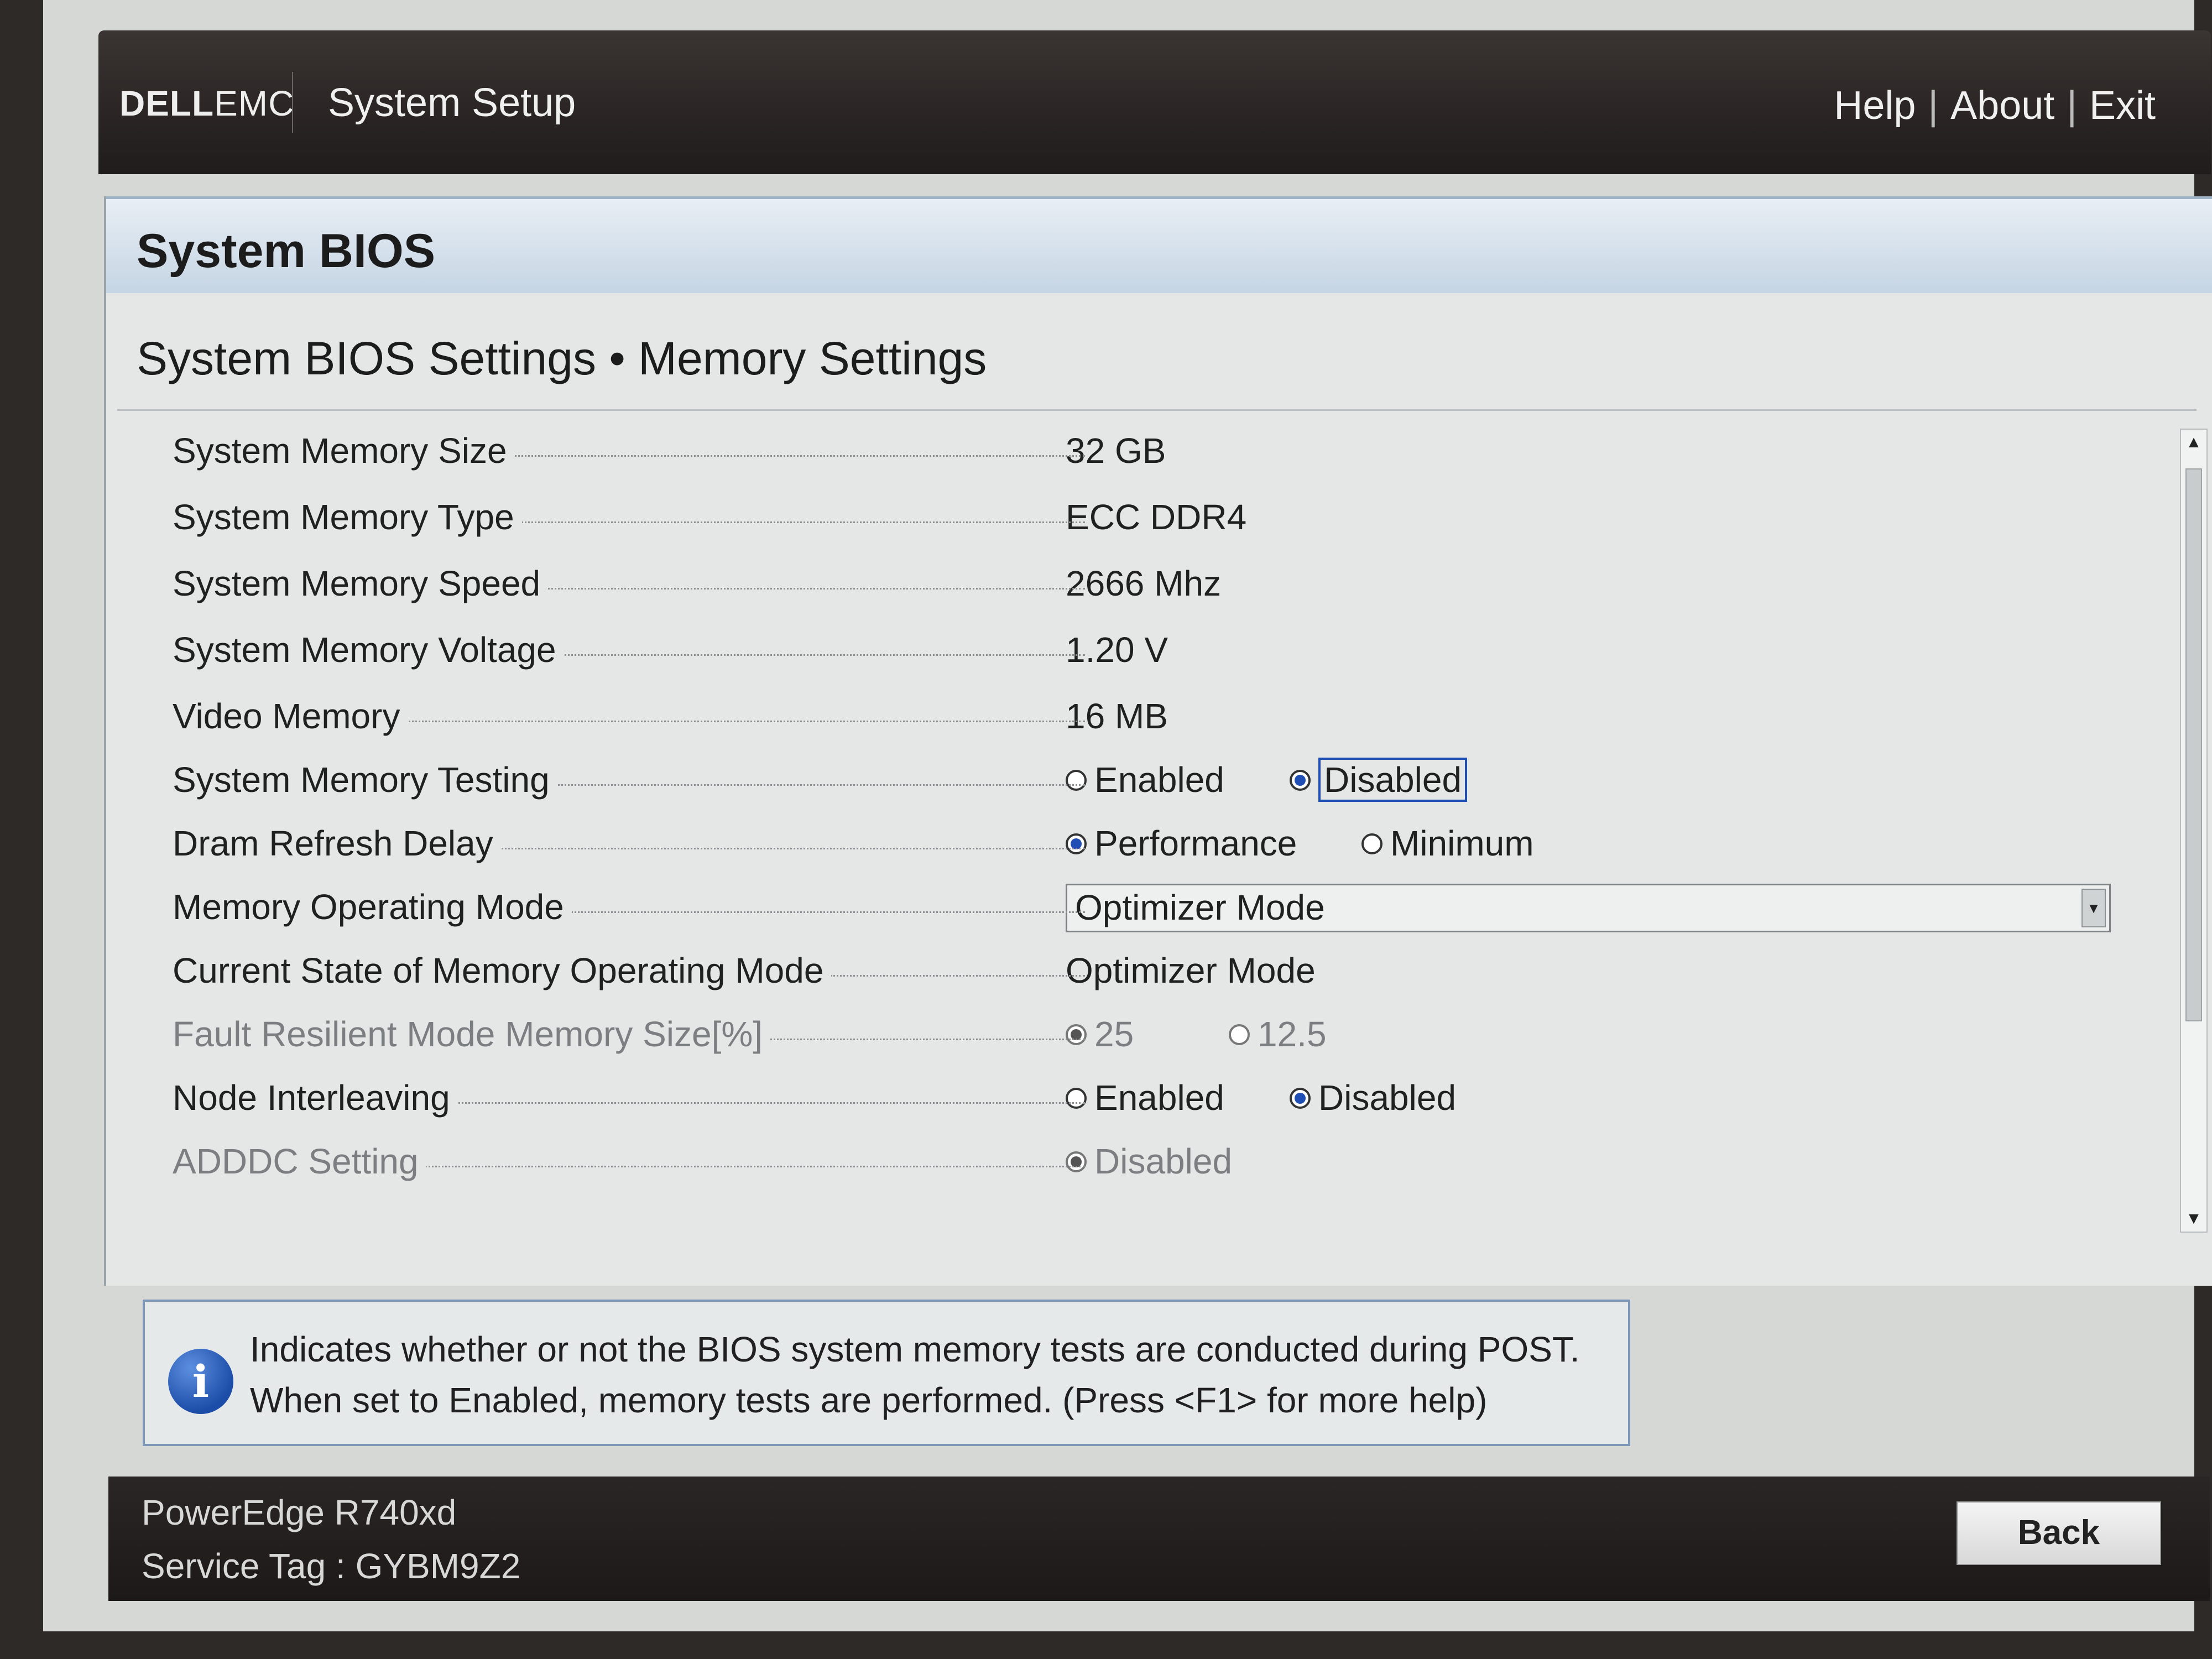 Image resolution: width=2212 pixels, height=1659 pixels. I want to click on setting-label: Memory Operating Mode, so click(373, 907).